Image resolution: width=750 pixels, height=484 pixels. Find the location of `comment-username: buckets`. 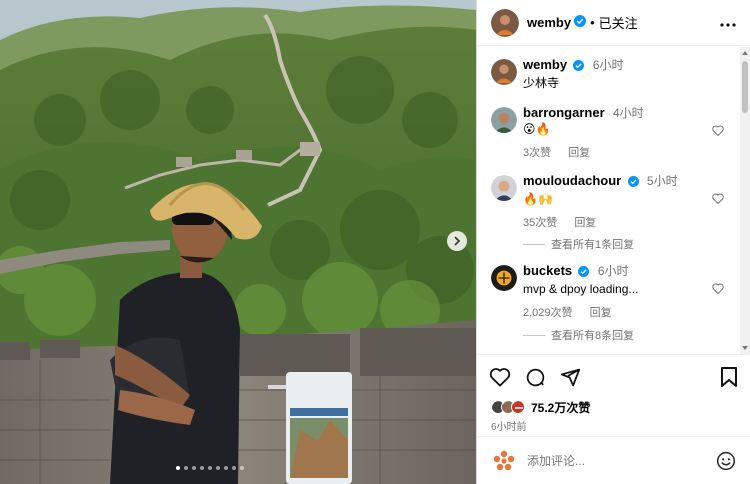

comment-username: buckets is located at coordinates (547, 270).